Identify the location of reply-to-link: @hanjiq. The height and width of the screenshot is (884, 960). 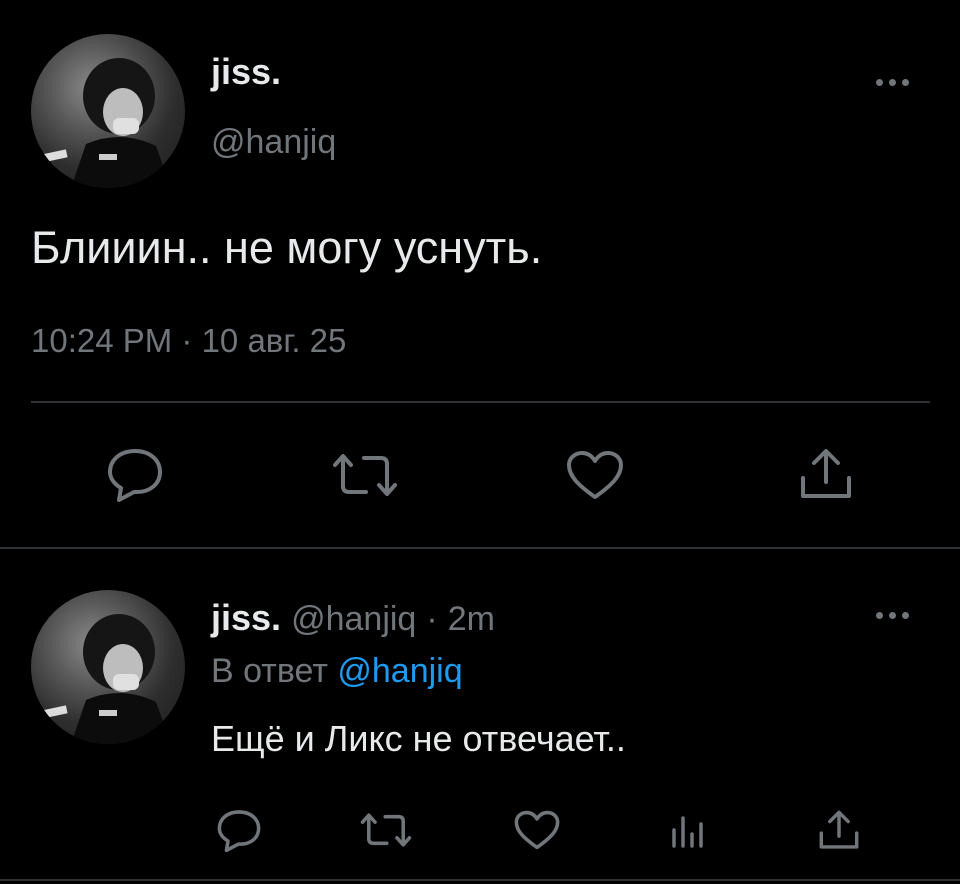
(399, 671).